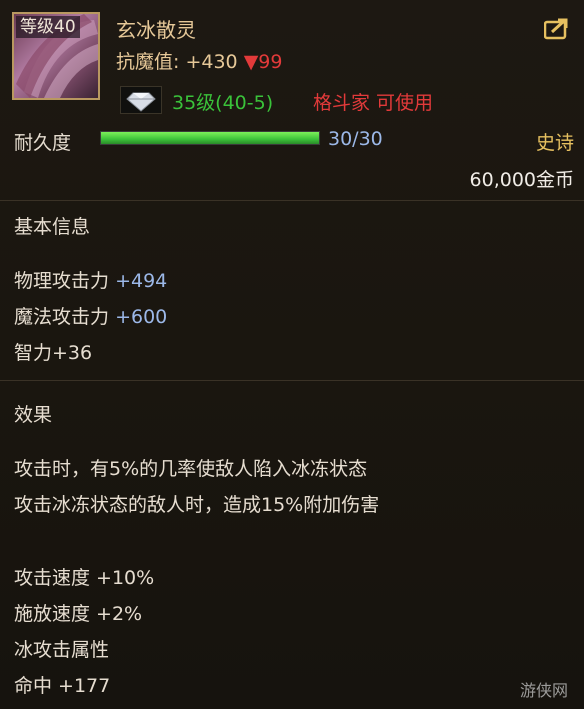 This screenshot has width=584, height=709. Describe the element at coordinates (56, 56) in the screenshot. I see `item-icon: 等级40` at that location.